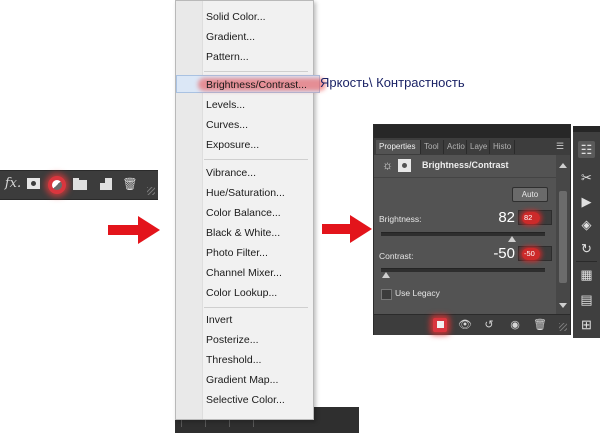 The height and width of the screenshot is (433, 600). What do you see at coordinates (219, 320) in the screenshot?
I see `menu-item-invert: Invert` at bounding box center [219, 320].